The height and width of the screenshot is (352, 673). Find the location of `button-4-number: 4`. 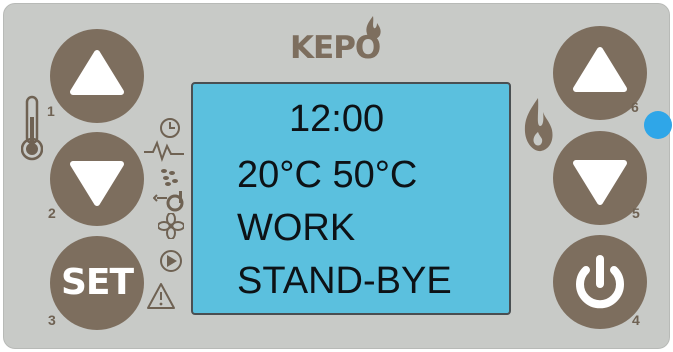

button-4-number: 4 is located at coordinates (636, 320).